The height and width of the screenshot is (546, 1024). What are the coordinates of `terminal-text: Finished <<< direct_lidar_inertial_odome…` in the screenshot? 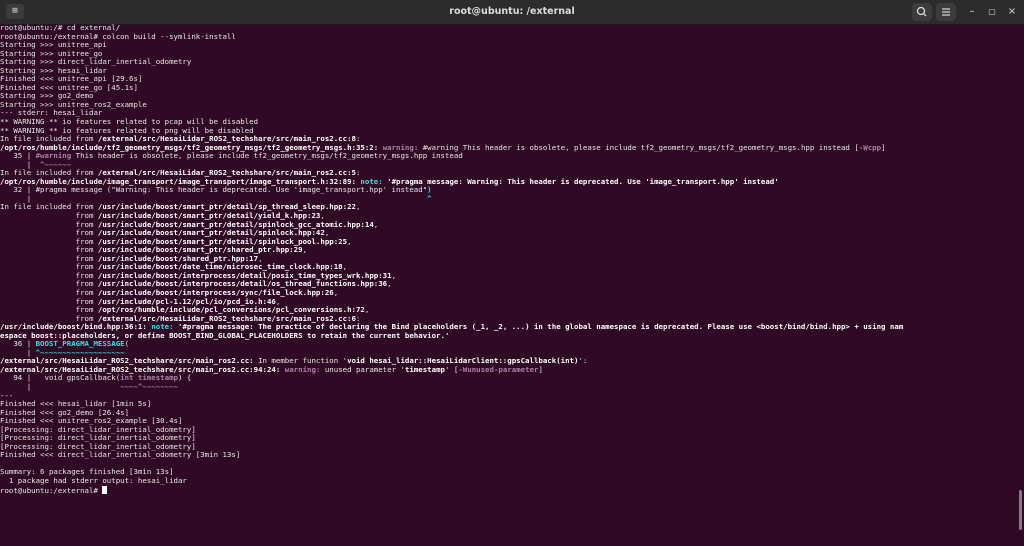 It's located at (120, 455).